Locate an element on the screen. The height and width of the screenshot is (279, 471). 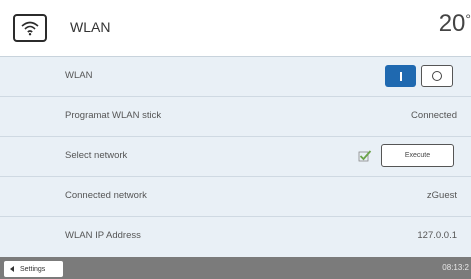
execute-button: Execute is located at coordinates (417, 155).